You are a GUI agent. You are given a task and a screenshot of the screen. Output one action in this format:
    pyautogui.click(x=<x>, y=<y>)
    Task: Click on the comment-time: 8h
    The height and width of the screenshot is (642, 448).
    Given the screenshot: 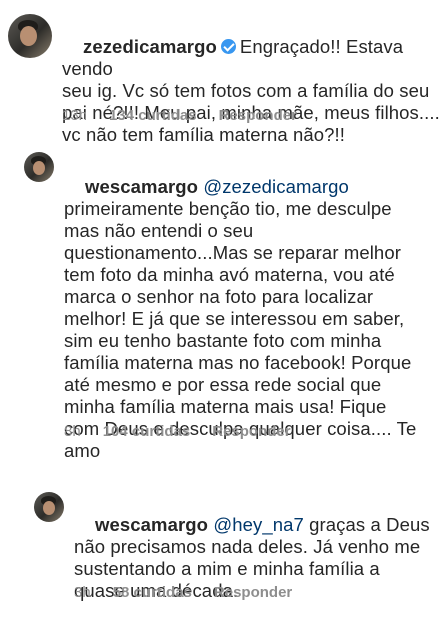 What is the action you would take?
    pyautogui.click(x=72, y=431)
    